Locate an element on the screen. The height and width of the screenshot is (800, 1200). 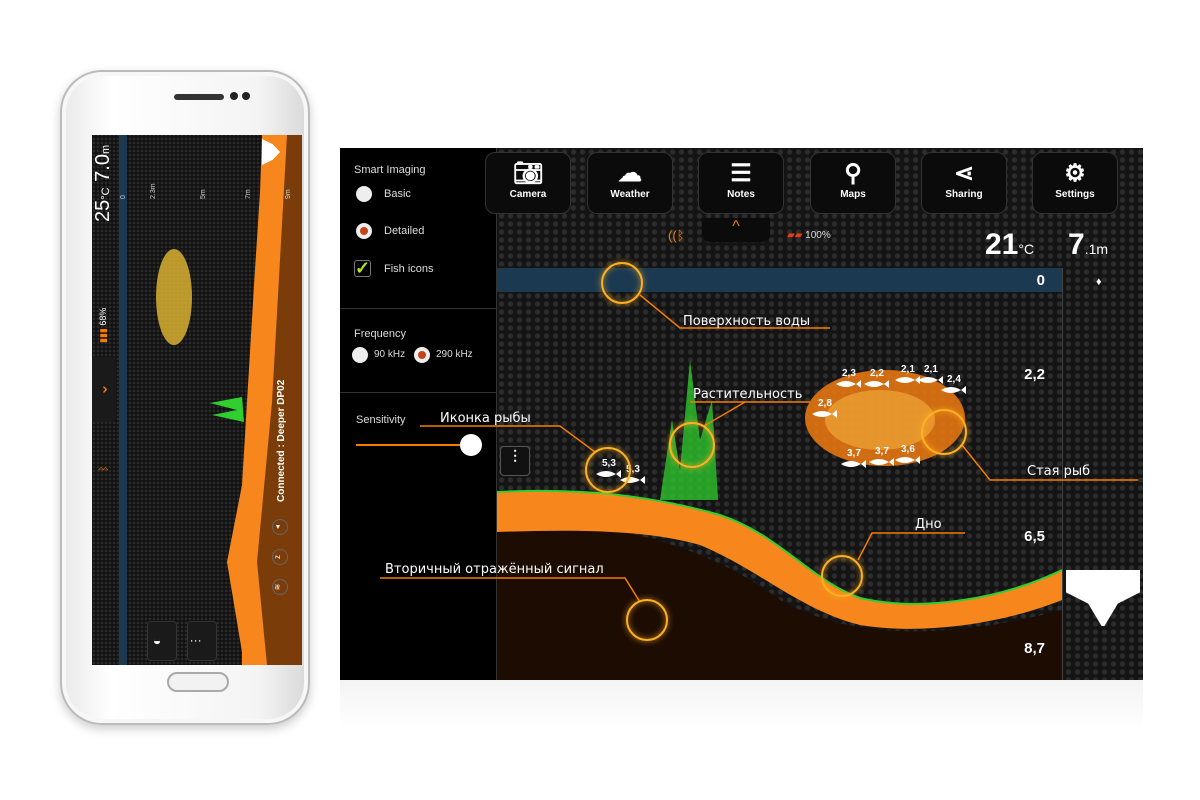
annotation-surface: Поверхность воды is located at coordinates (746, 321).